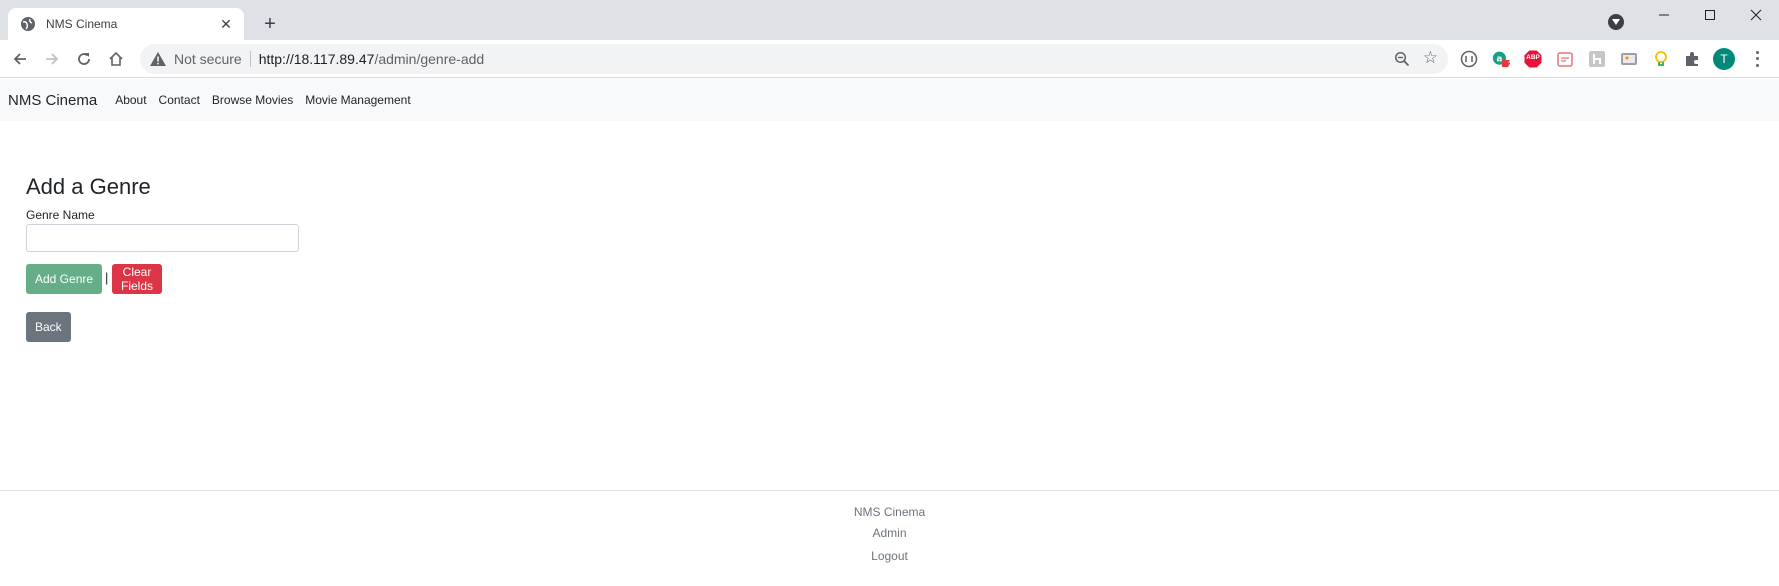  I want to click on browser-menu-icon, so click(1757, 59).